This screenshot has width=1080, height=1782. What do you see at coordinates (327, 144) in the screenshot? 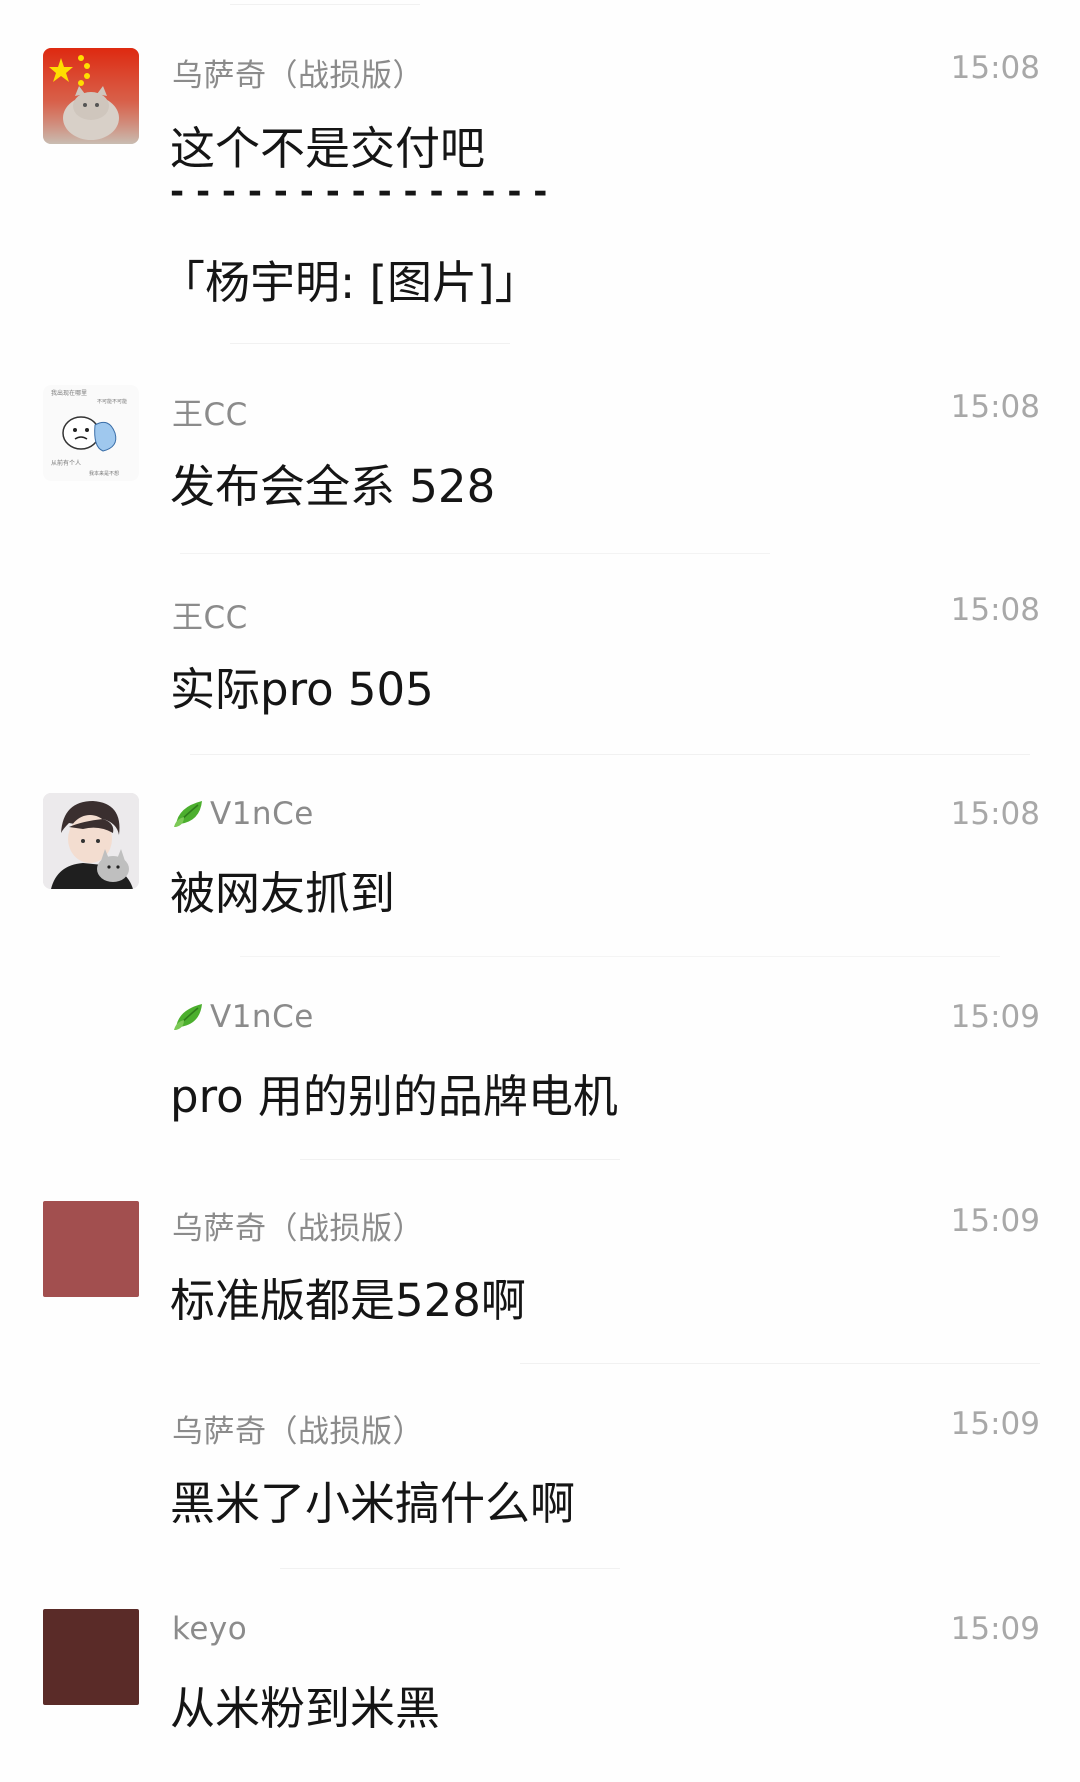
I see `message-text: 这个不是交付吧` at bounding box center [327, 144].